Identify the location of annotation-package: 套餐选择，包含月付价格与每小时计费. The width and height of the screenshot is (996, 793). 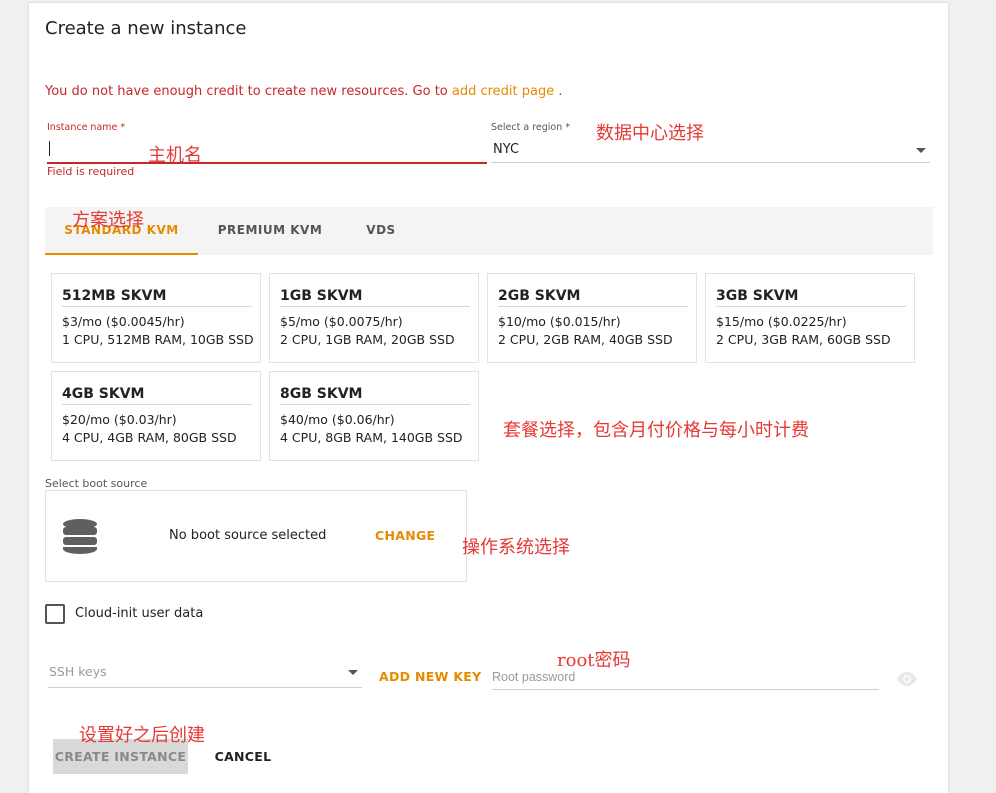
(656, 430).